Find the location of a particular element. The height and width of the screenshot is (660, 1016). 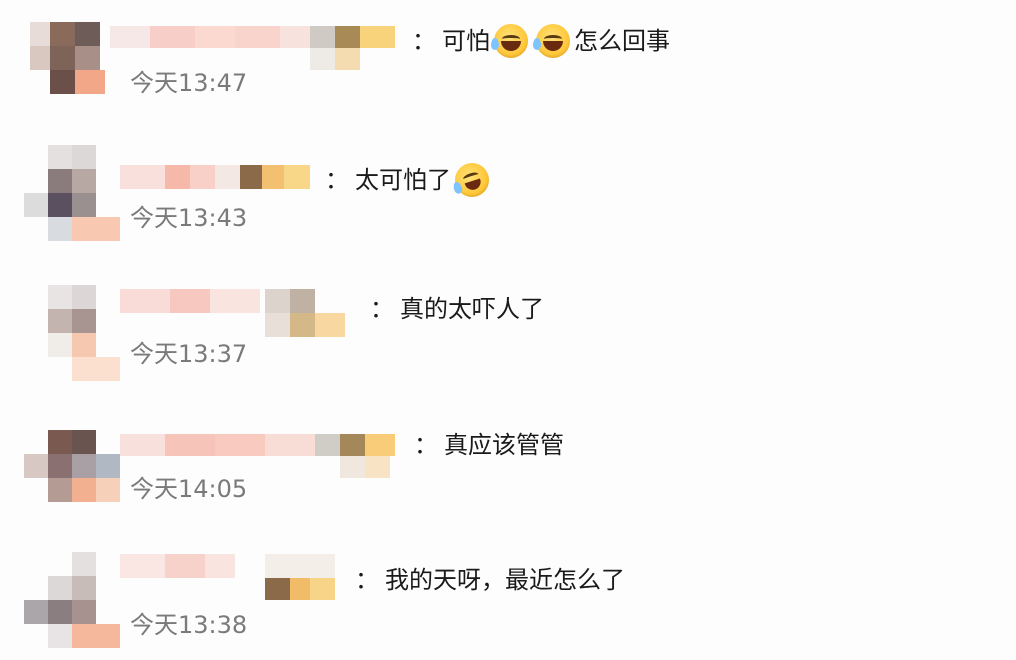

comment-text: 太可怕了 is located at coordinates (403, 180).